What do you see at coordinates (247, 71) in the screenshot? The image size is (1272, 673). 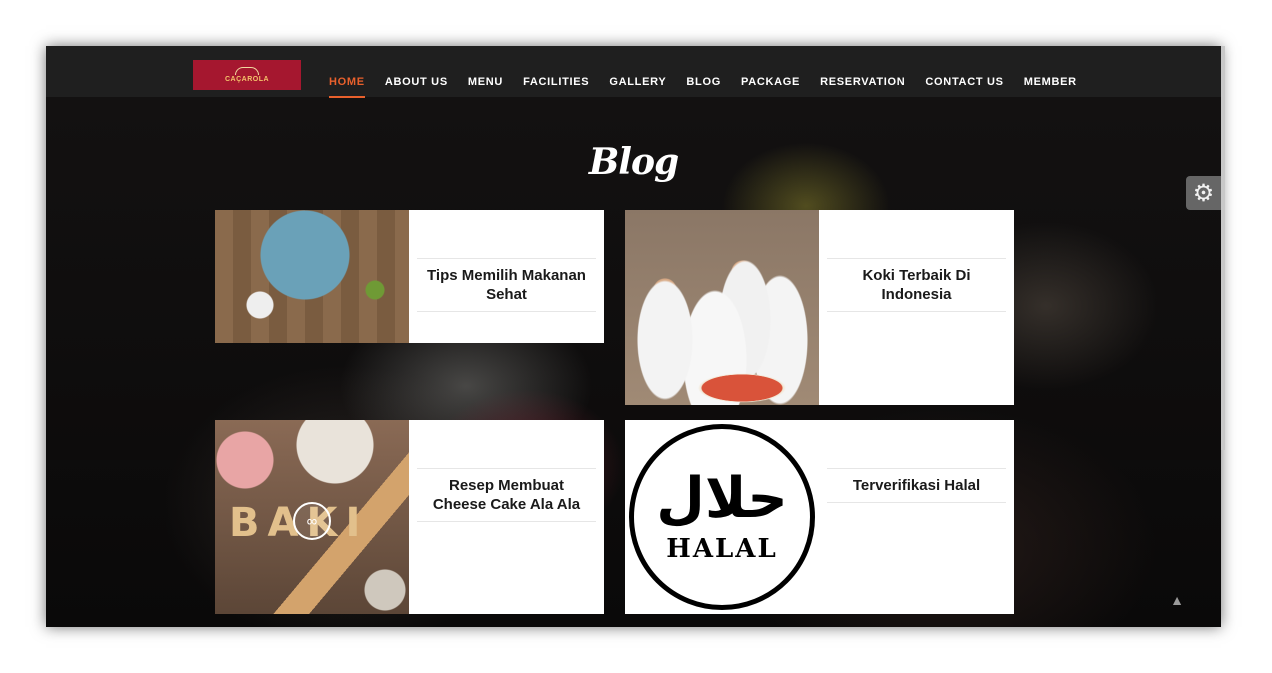 I see `pot-icon` at bounding box center [247, 71].